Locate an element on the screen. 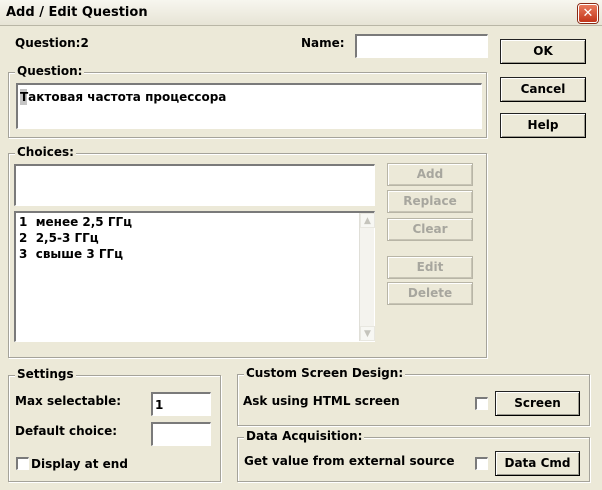 The width and height of the screenshot is (602, 490). clear-button: Clear is located at coordinates (430, 229).